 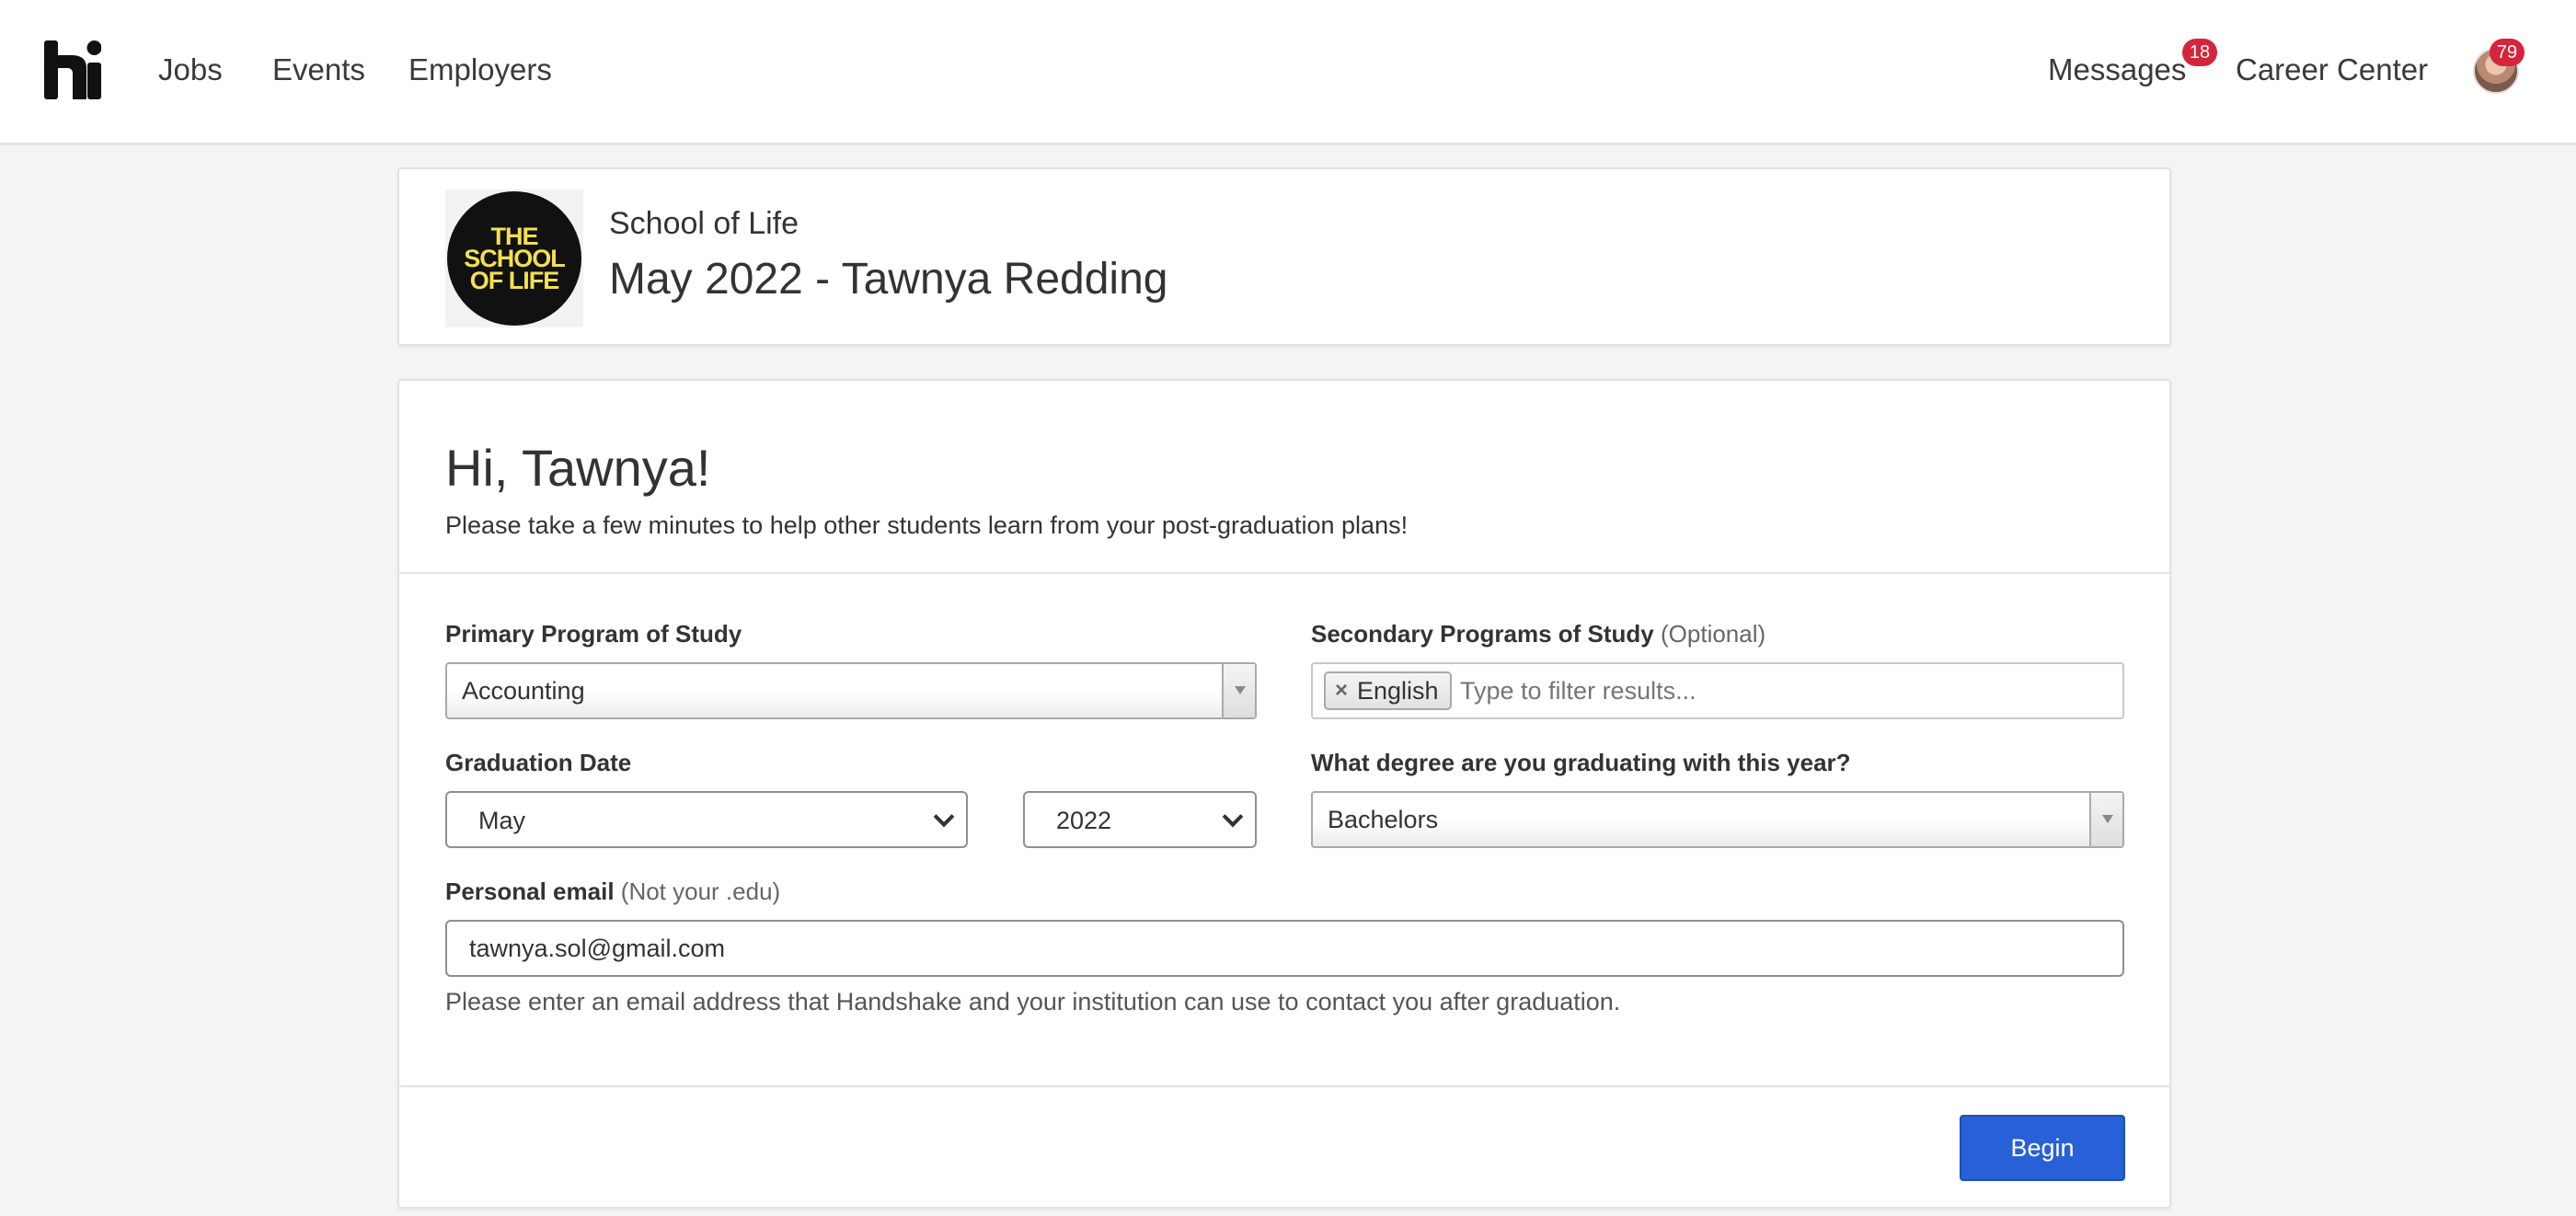 I want to click on primary-program-label-text: Primary Program of Study, so click(x=593, y=634).